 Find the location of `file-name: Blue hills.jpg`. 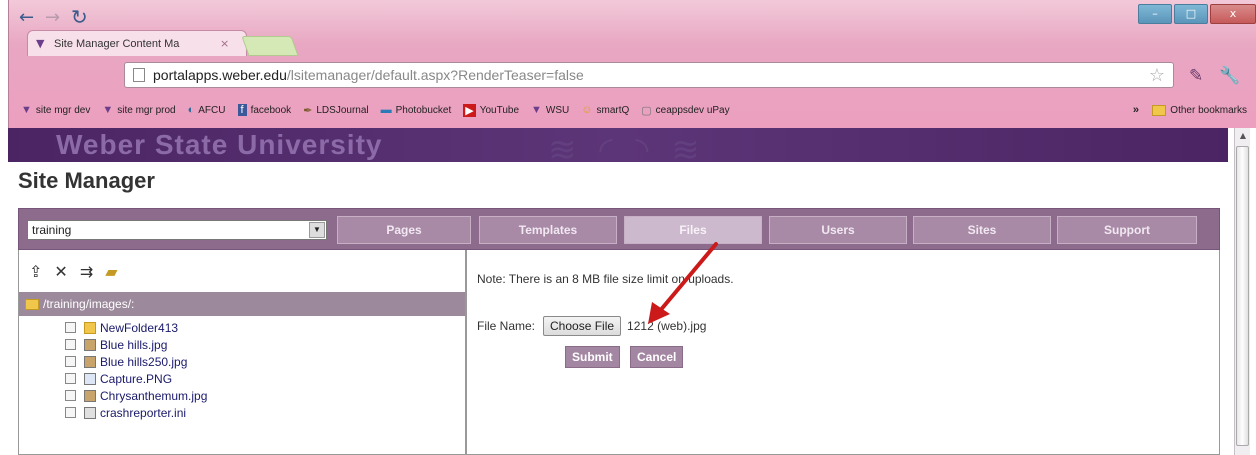

file-name: Blue hills.jpg is located at coordinates (133, 345).